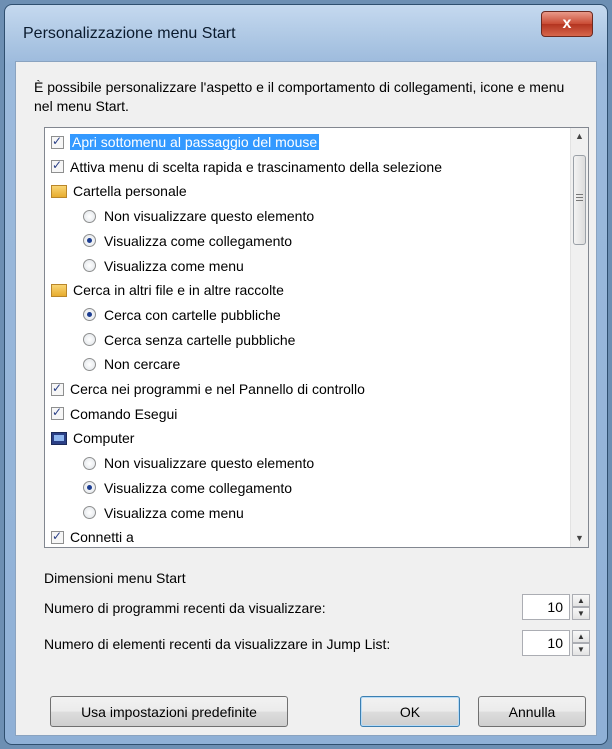  I want to click on vertical-scrollbar: ▲ ▼, so click(579, 337).